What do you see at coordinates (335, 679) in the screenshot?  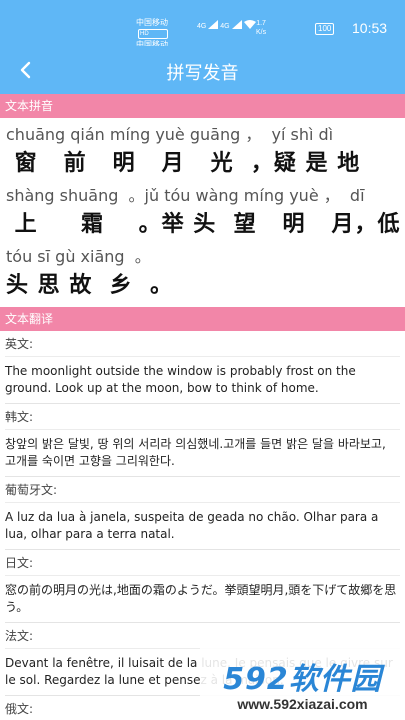 I see `watermark-logo-text: 软件园` at bounding box center [335, 679].